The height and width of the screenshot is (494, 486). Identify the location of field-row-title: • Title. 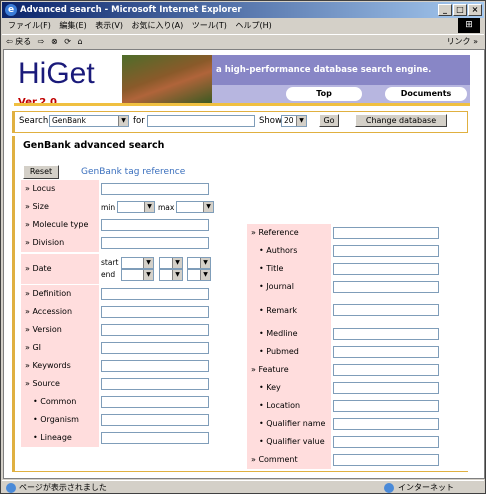
(347, 269).